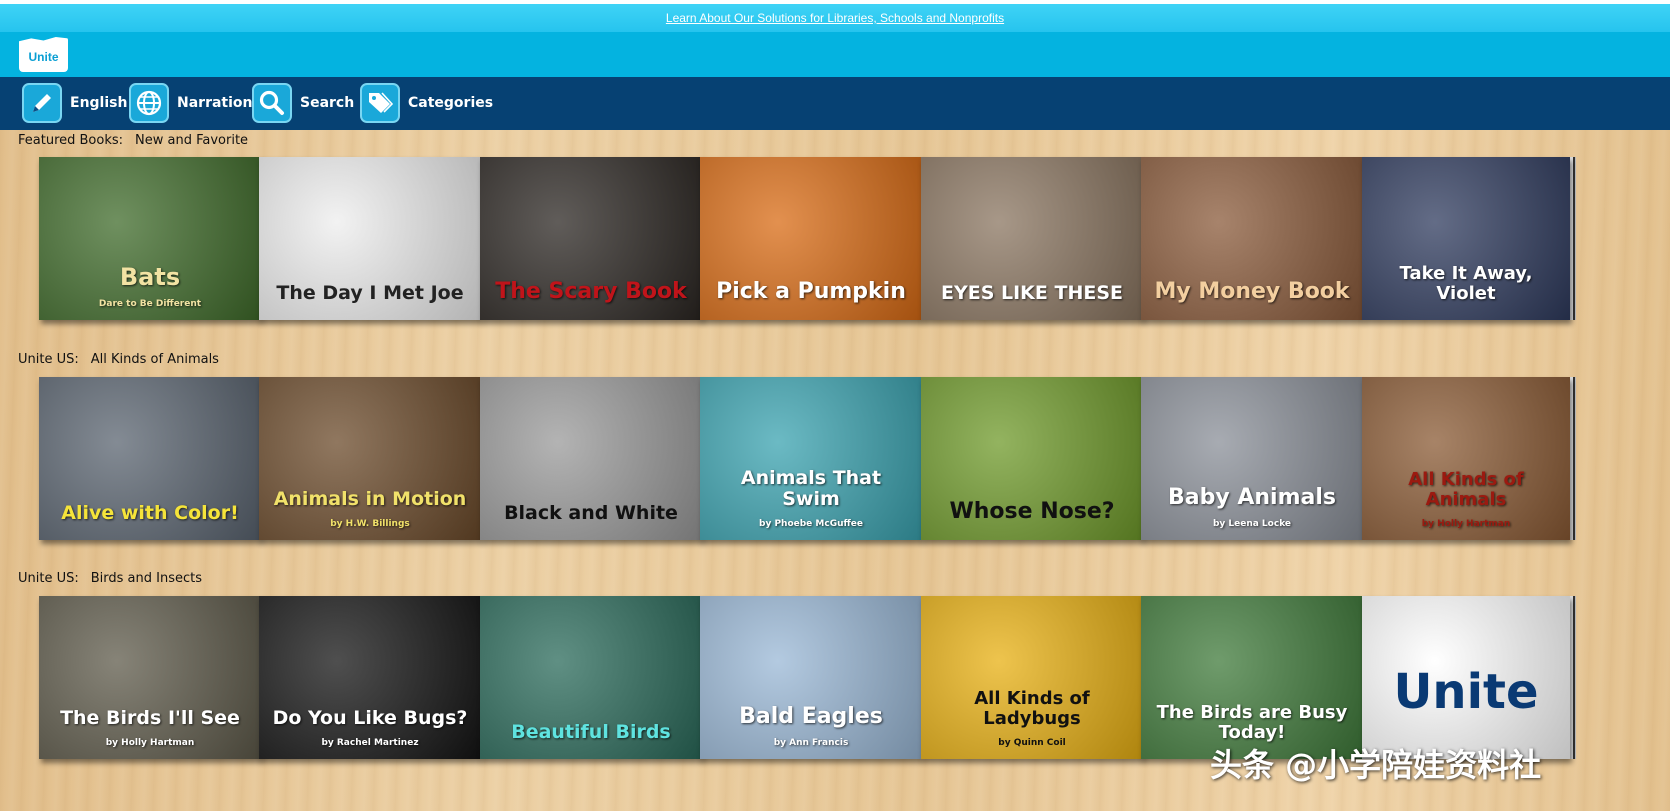  I want to click on book-title: The Day I Met Joe, so click(370, 293).